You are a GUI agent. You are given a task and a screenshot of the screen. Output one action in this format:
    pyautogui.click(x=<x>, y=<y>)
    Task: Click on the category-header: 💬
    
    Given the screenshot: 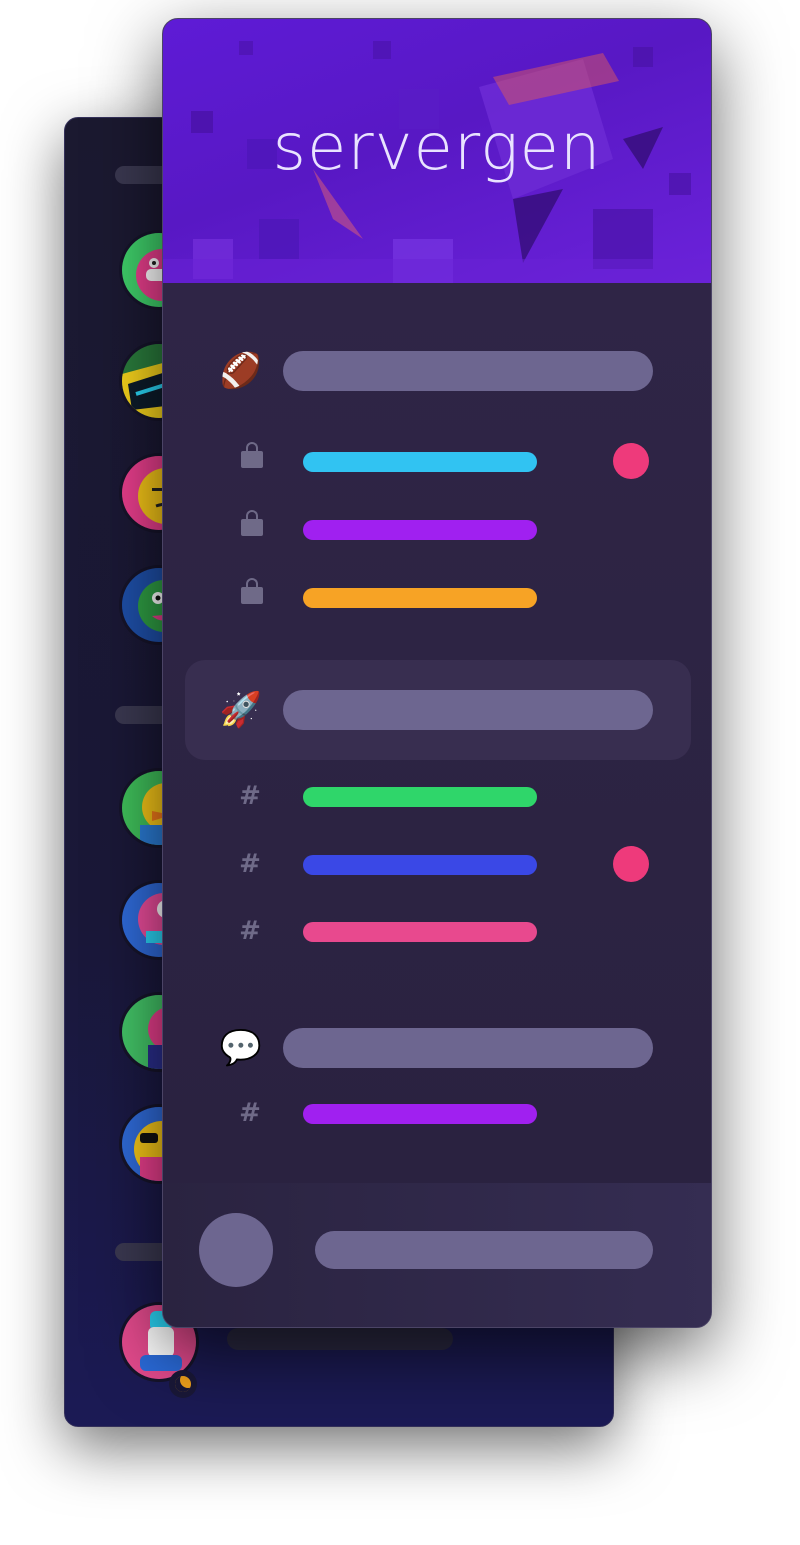 What is the action you would take?
    pyautogui.click(x=438, y=1048)
    